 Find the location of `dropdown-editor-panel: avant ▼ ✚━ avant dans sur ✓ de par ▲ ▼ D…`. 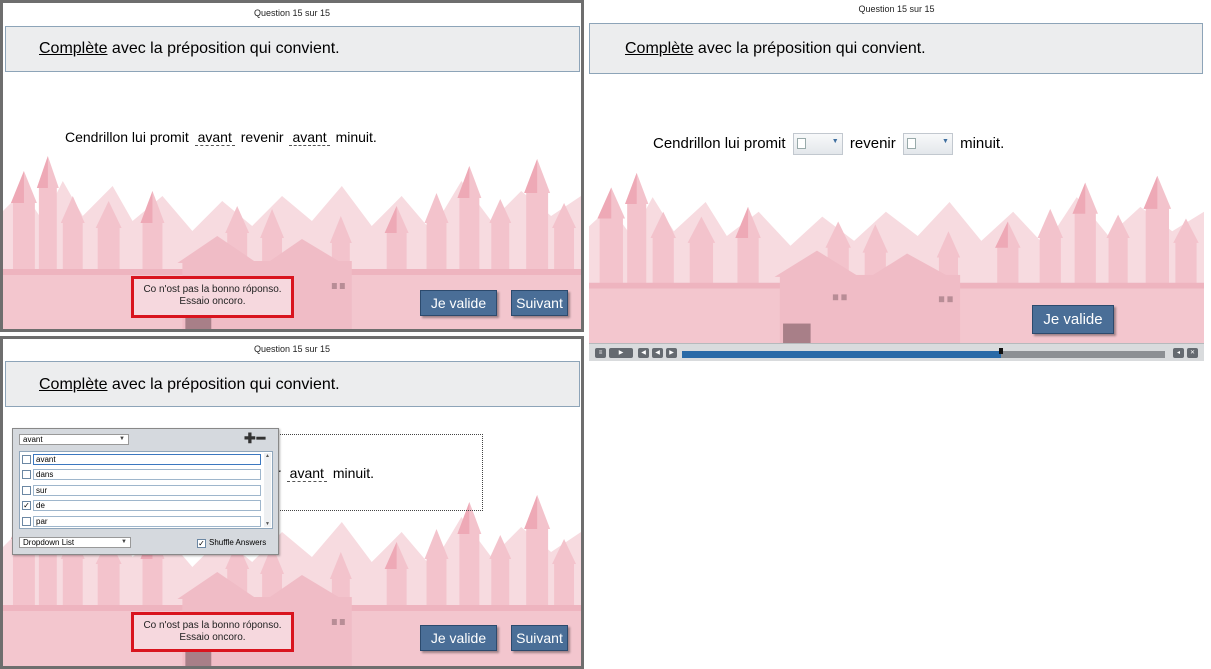

dropdown-editor-panel: avant ▼ ✚━ avant dans sur ✓ de par ▲ ▼ D… is located at coordinates (145, 491).